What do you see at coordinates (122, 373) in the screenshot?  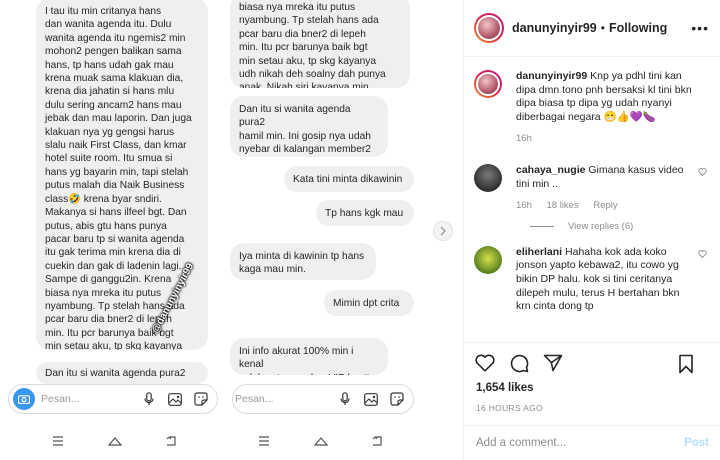 I see `chat-bubble: Dan itu si wanita agenda pura2` at bounding box center [122, 373].